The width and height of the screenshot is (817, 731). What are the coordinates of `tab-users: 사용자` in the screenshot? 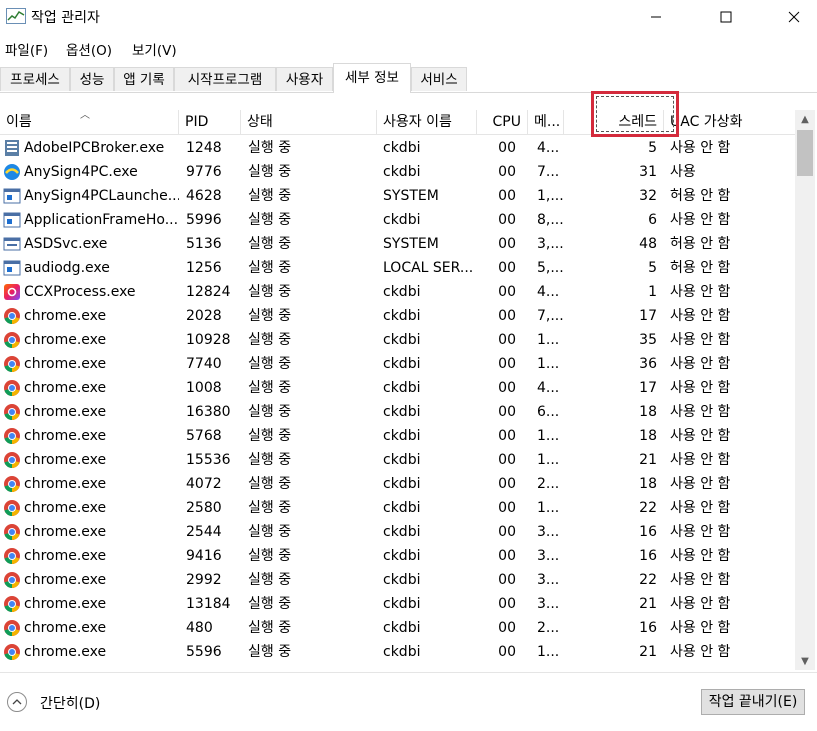 It's located at (304, 79).